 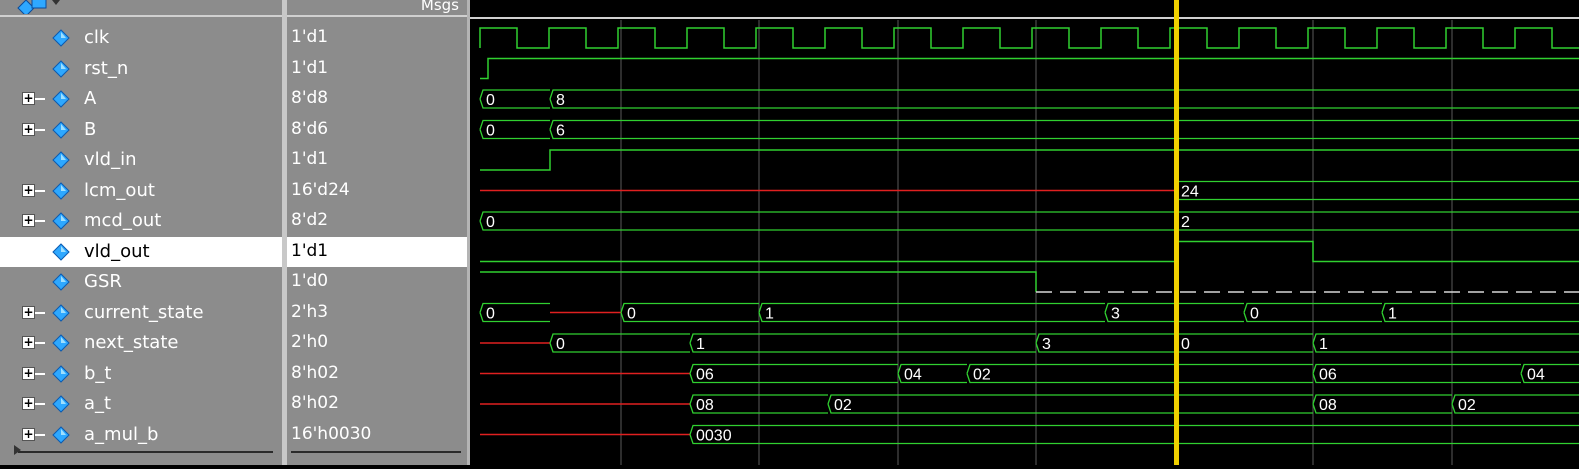 I want to click on next_state-signal-icon, so click(x=61, y=343).